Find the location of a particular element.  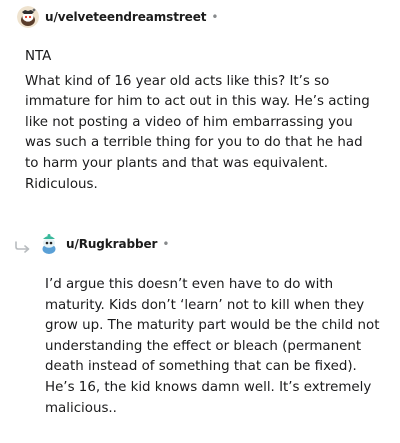

username-link: u/velveteendreamstreet is located at coordinates (125, 17).